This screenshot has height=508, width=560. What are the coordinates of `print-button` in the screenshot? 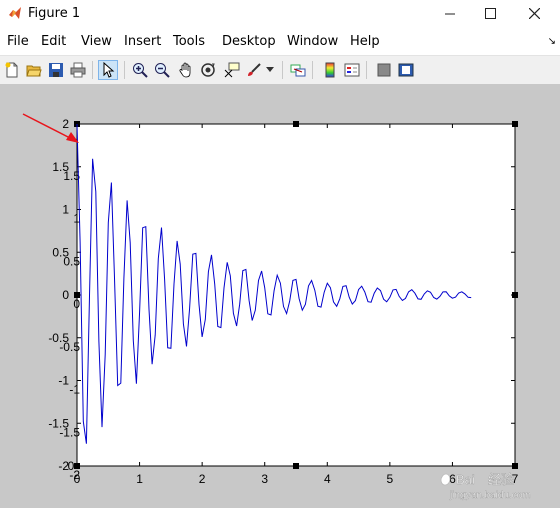 It's located at (78, 70).